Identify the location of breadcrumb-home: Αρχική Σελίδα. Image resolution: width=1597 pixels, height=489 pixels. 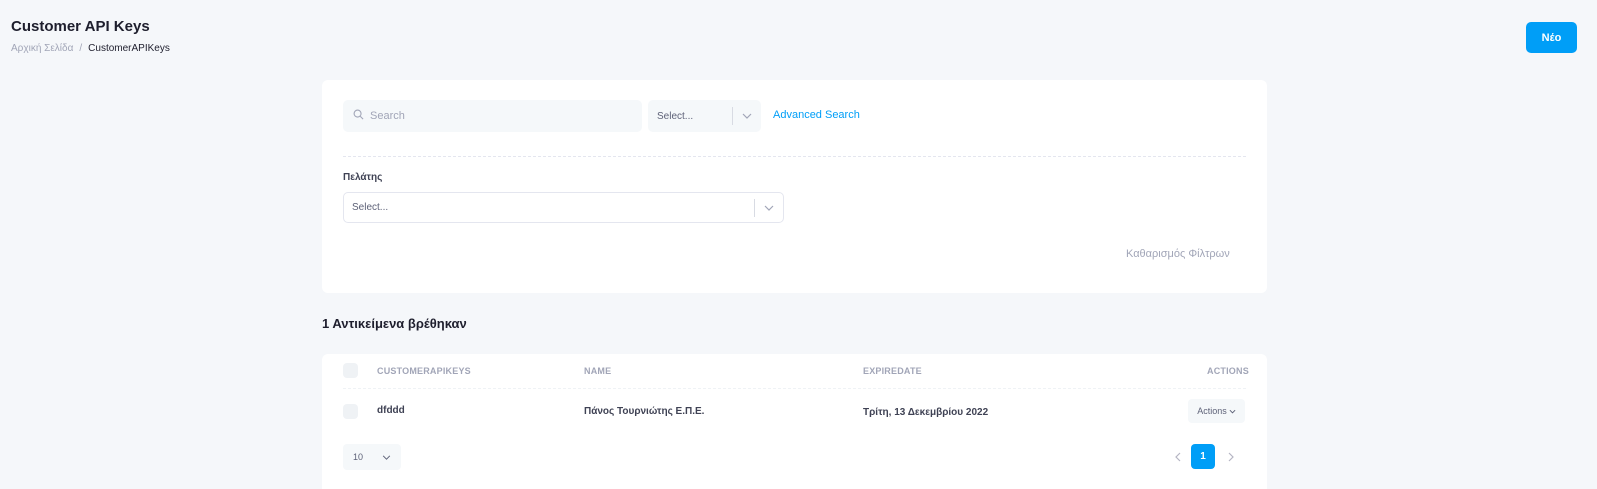
(42, 48).